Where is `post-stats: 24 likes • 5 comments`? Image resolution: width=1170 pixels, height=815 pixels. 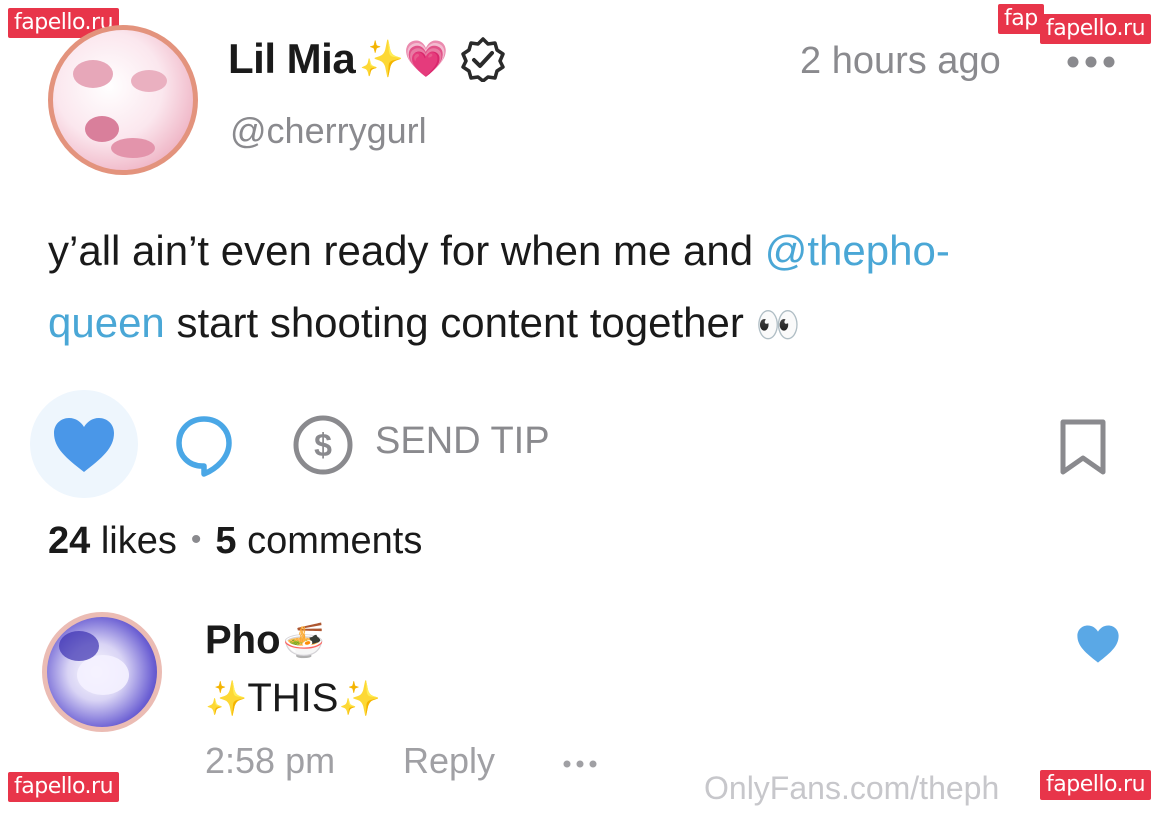 post-stats: 24 likes • 5 comments is located at coordinates (235, 541).